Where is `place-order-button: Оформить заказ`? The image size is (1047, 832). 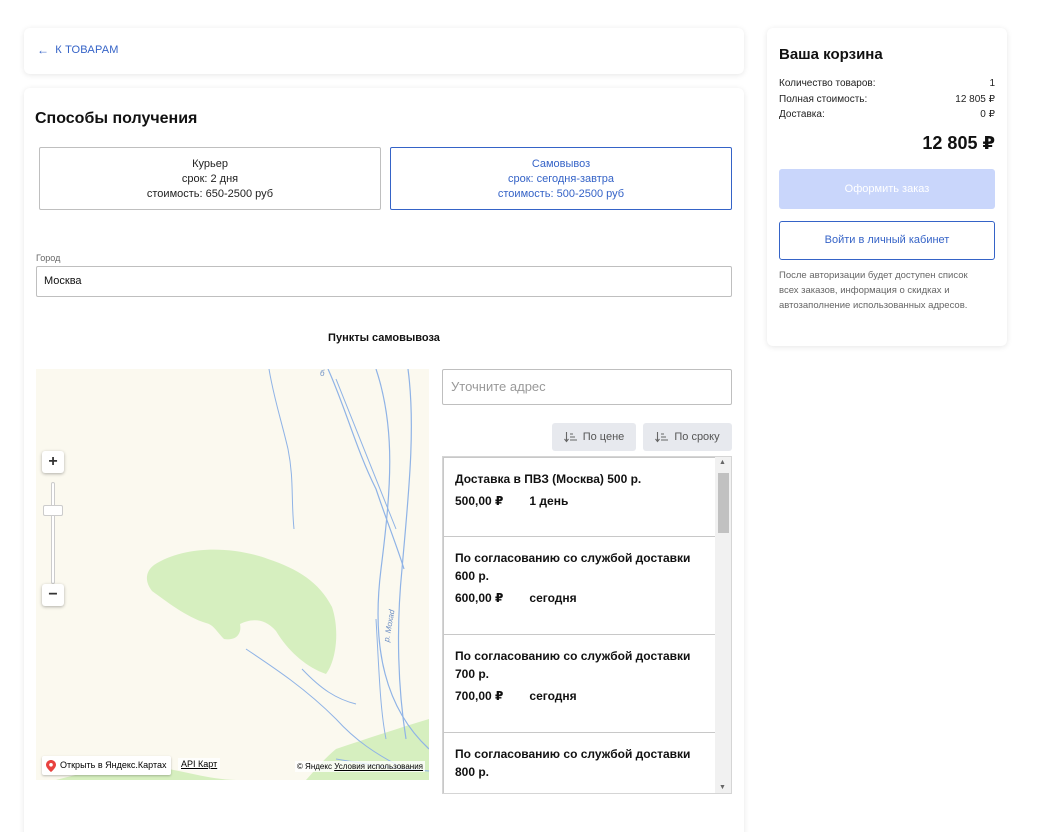 place-order-button: Оформить заказ is located at coordinates (887, 189).